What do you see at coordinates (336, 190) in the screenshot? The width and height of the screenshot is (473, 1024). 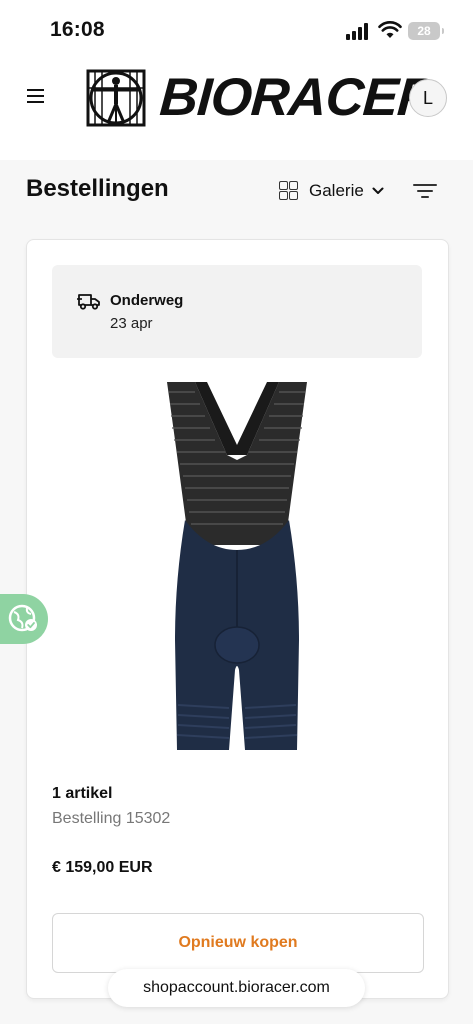 I see `view-label: Galerie` at bounding box center [336, 190].